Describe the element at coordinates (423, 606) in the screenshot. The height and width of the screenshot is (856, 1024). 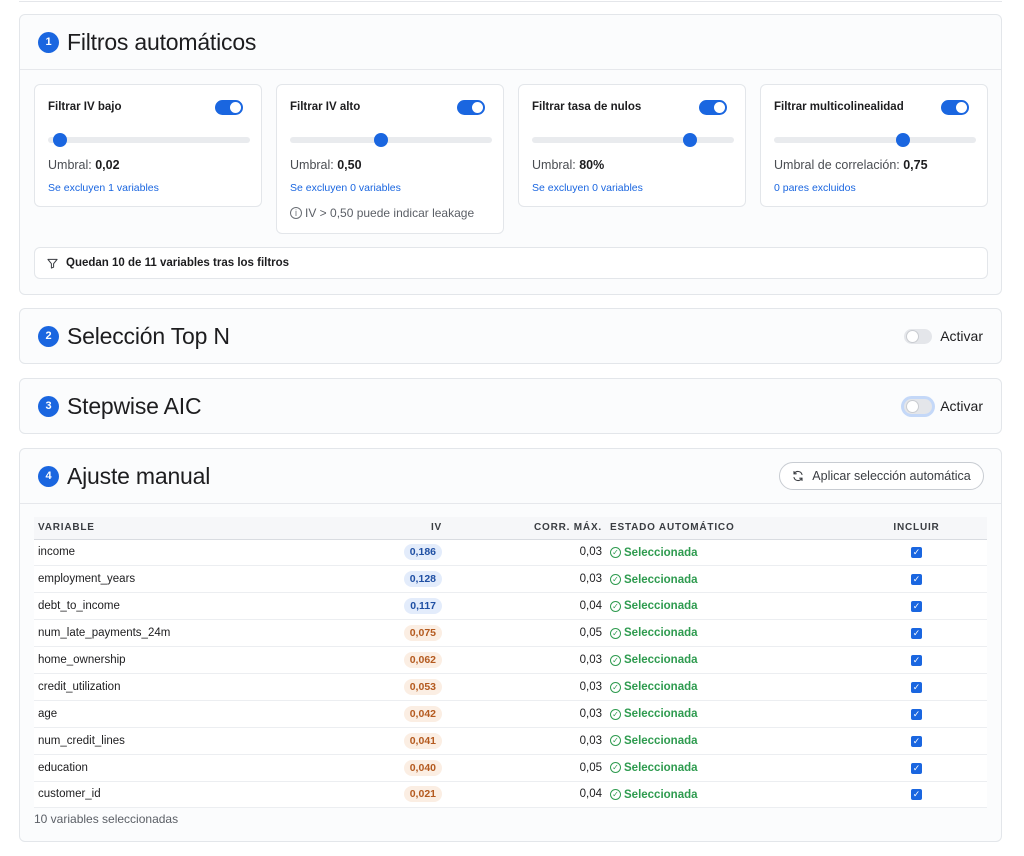
I see `iv-badge: 0,117` at that location.